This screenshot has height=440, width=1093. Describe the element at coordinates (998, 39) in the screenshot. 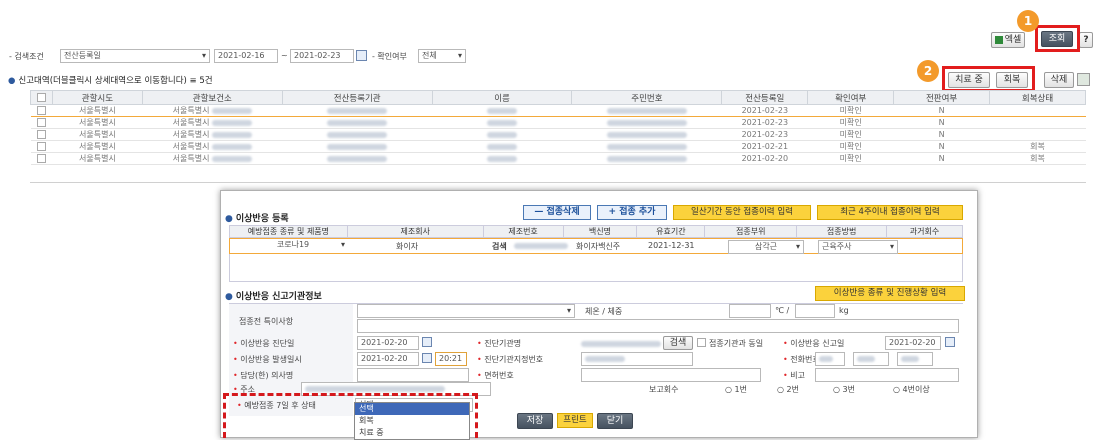

I see `excel-icon` at that location.